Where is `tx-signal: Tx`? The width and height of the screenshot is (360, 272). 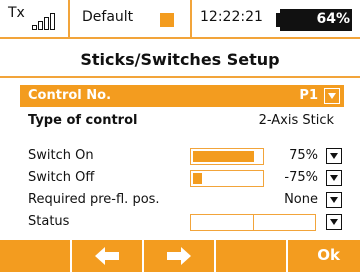
tx-signal: Tx is located at coordinates (35, 18).